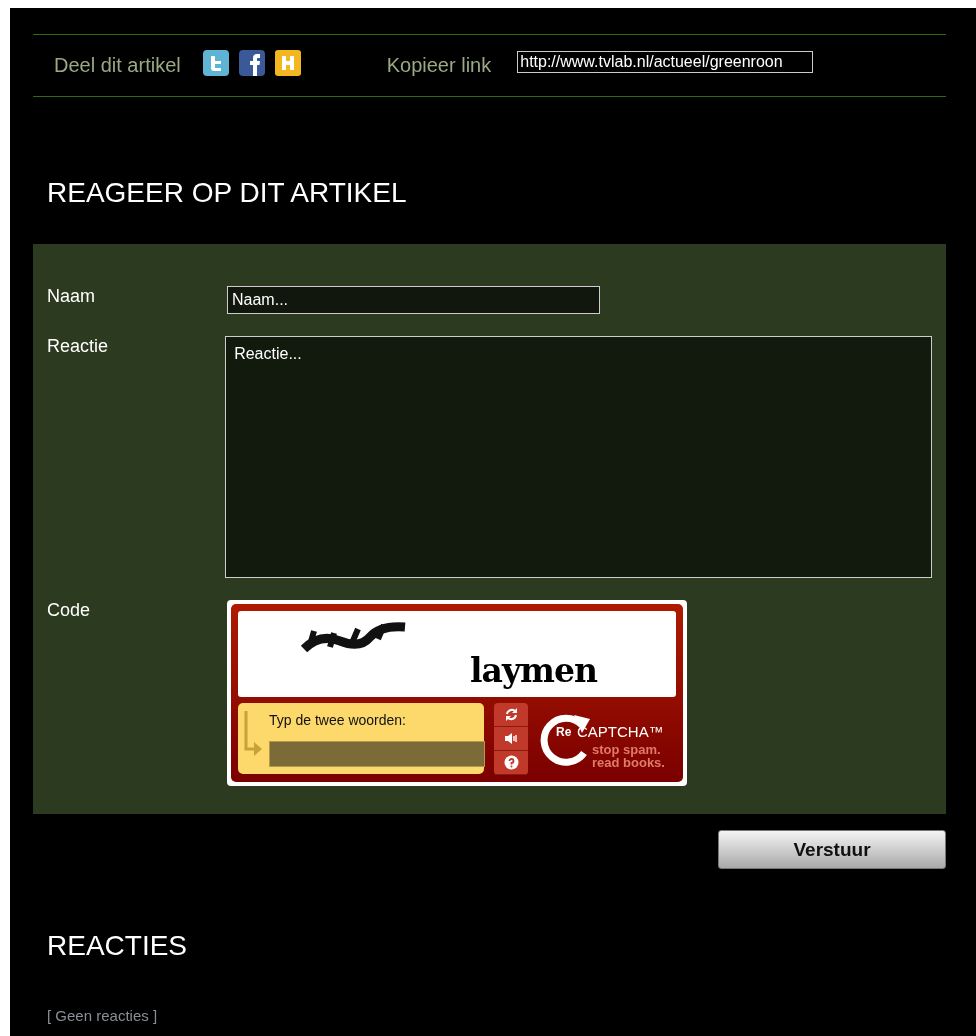  Describe the element at coordinates (533, 670) in the screenshot. I see `captcha-word: laymen` at that location.